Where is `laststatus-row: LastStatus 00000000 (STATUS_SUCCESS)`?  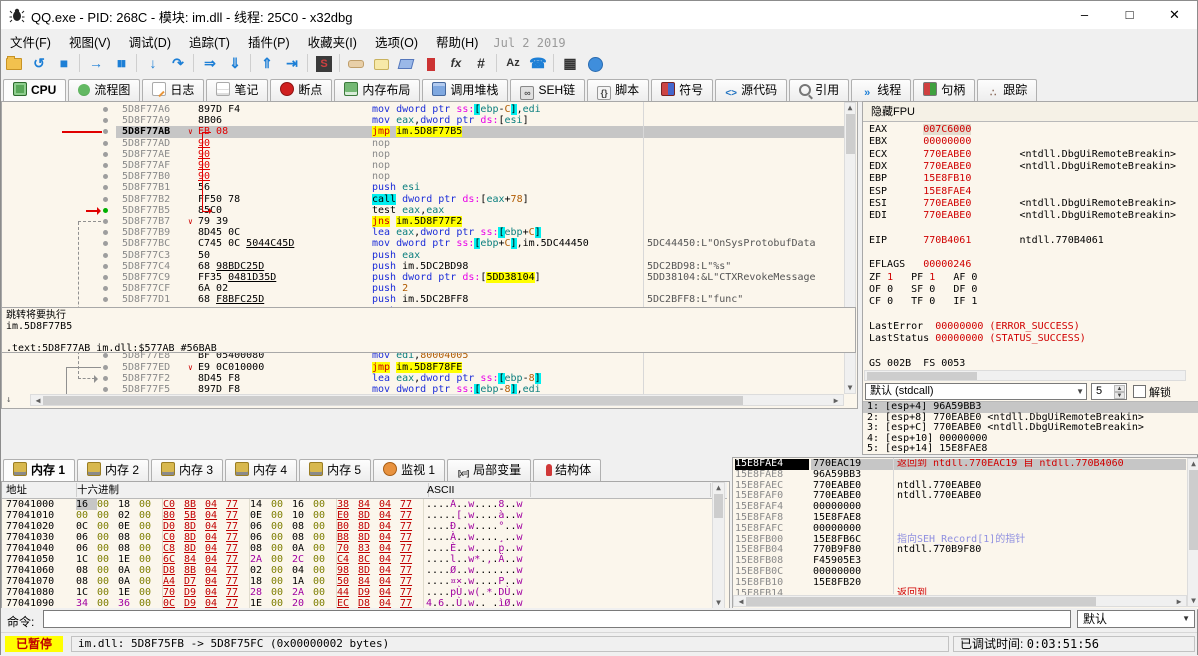 laststatus-row: LastStatus 00000000 (STATUS_SUCCESS) is located at coordinates (977, 339).